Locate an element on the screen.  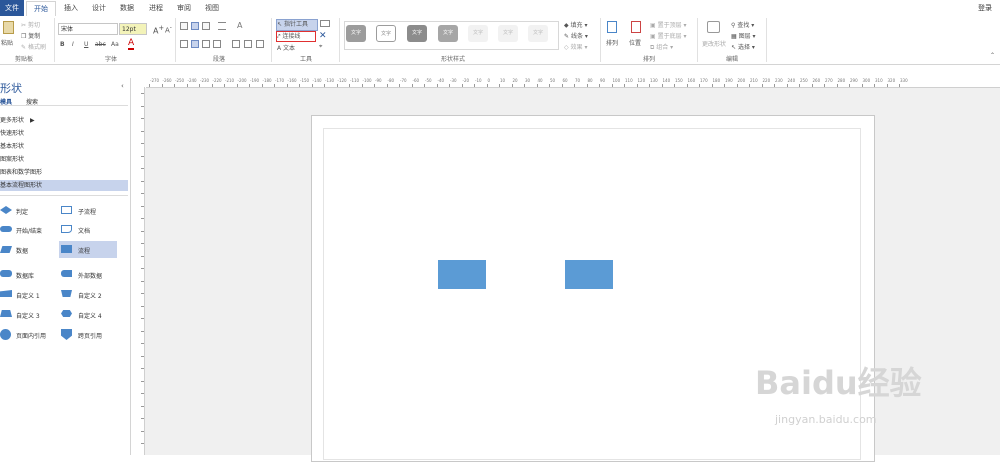
shrink-font-icon: A- is located at coordinates (168, 29).